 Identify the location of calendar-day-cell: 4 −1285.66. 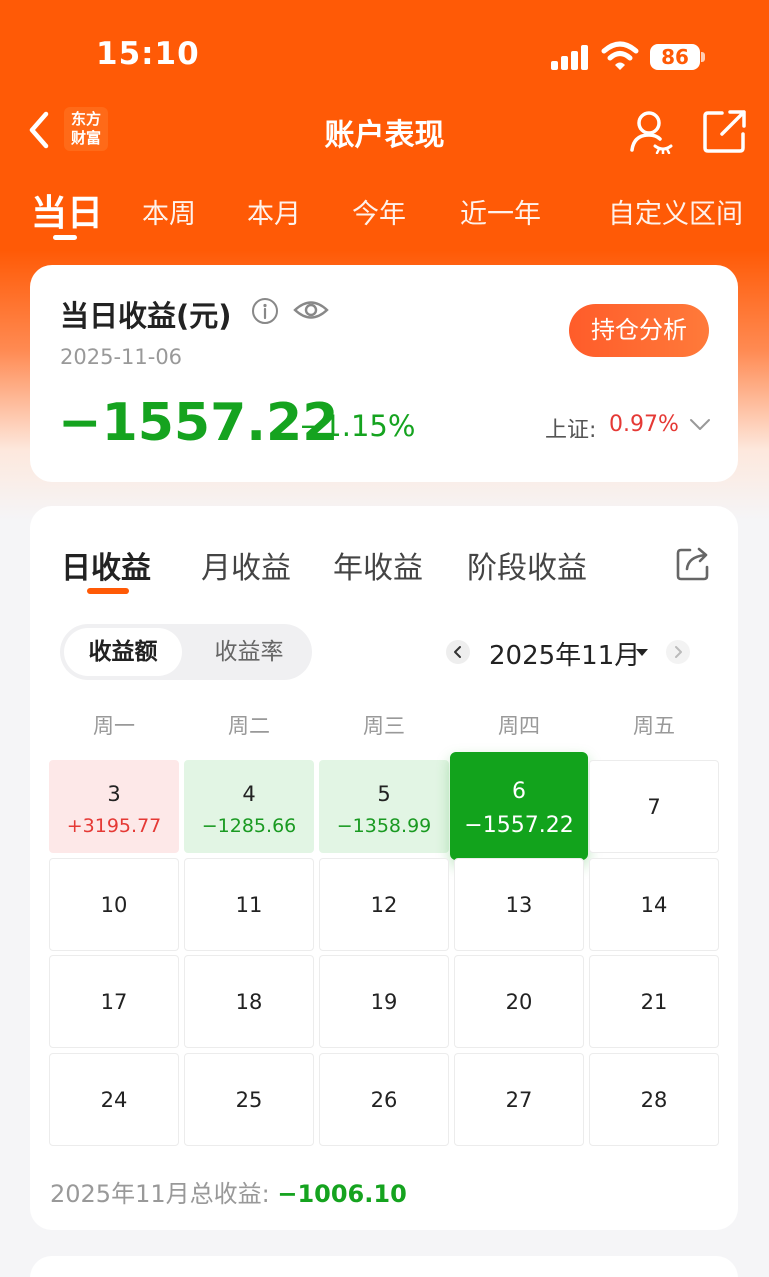
(249, 806).